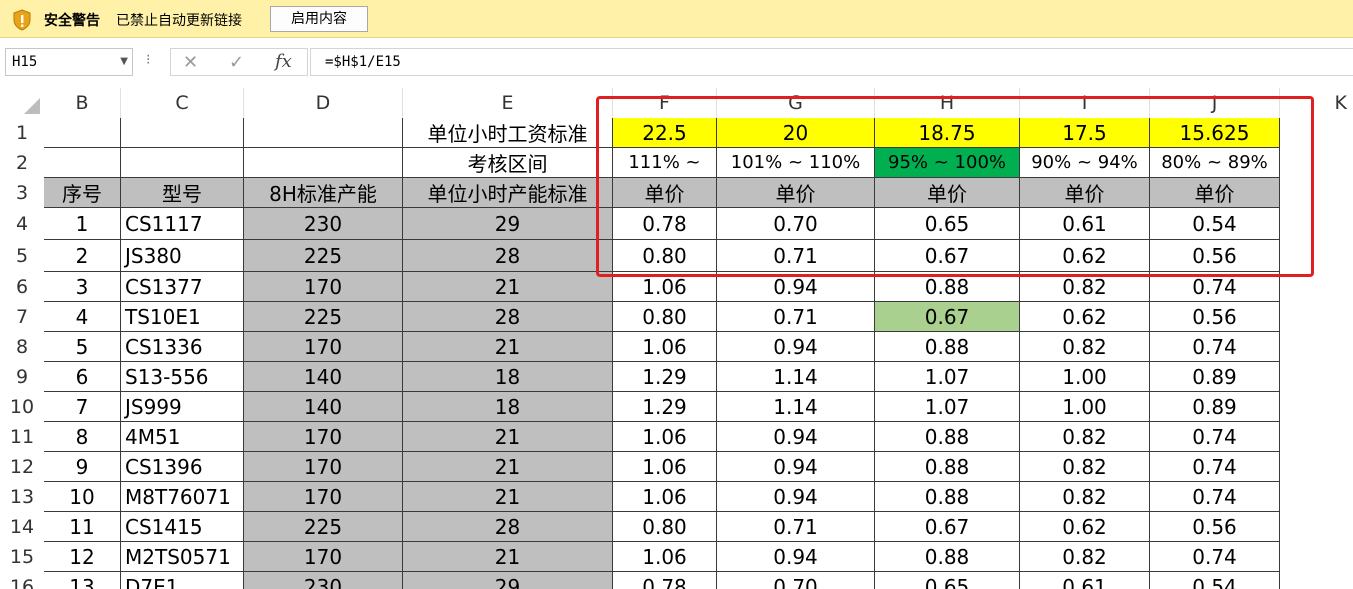 The height and width of the screenshot is (589, 1353). Describe the element at coordinates (323, 193) in the screenshot. I see `header-8h-capacity: 8H标准产能` at that location.